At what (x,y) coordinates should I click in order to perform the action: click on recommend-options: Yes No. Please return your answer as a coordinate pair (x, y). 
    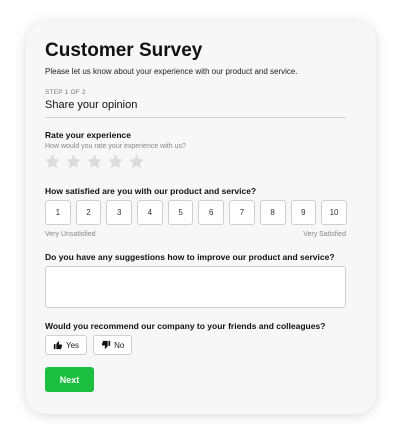
    Looking at the image, I should click on (89, 345).